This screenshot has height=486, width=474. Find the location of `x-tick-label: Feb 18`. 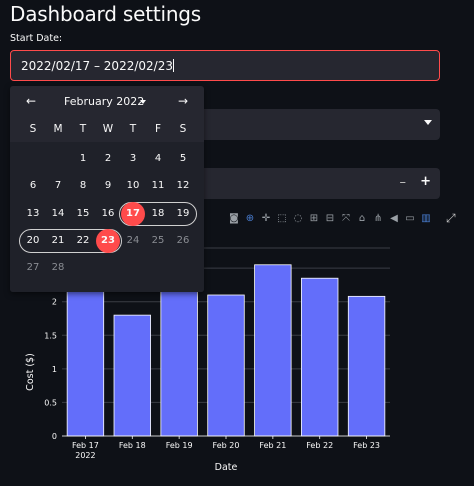

x-tick-label: Feb 18 is located at coordinates (132, 445).